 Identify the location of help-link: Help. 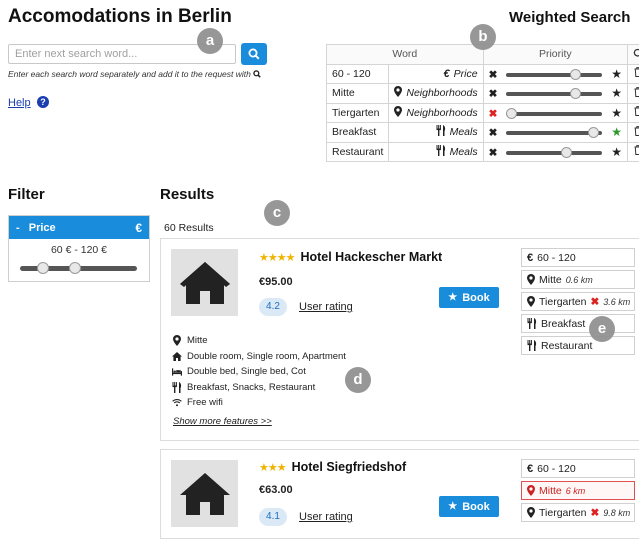
(19, 103).